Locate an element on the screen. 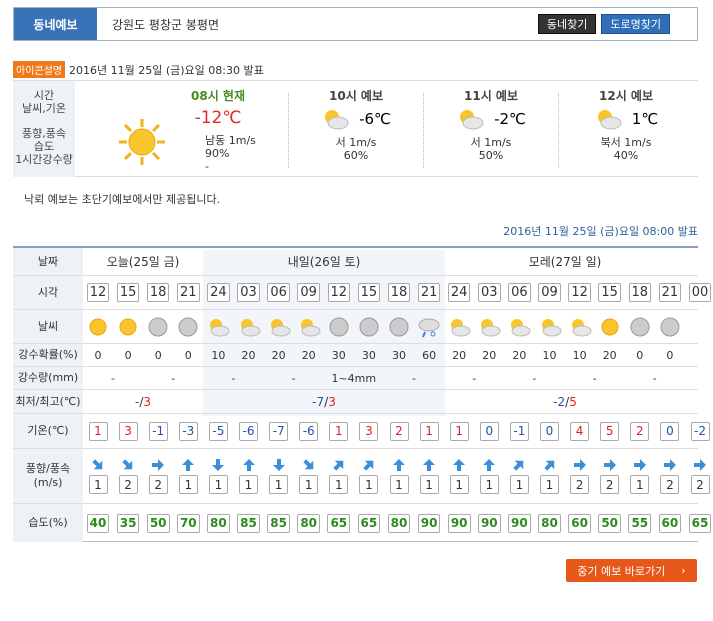  hour-cell: 03 is located at coordinates (489, 292).